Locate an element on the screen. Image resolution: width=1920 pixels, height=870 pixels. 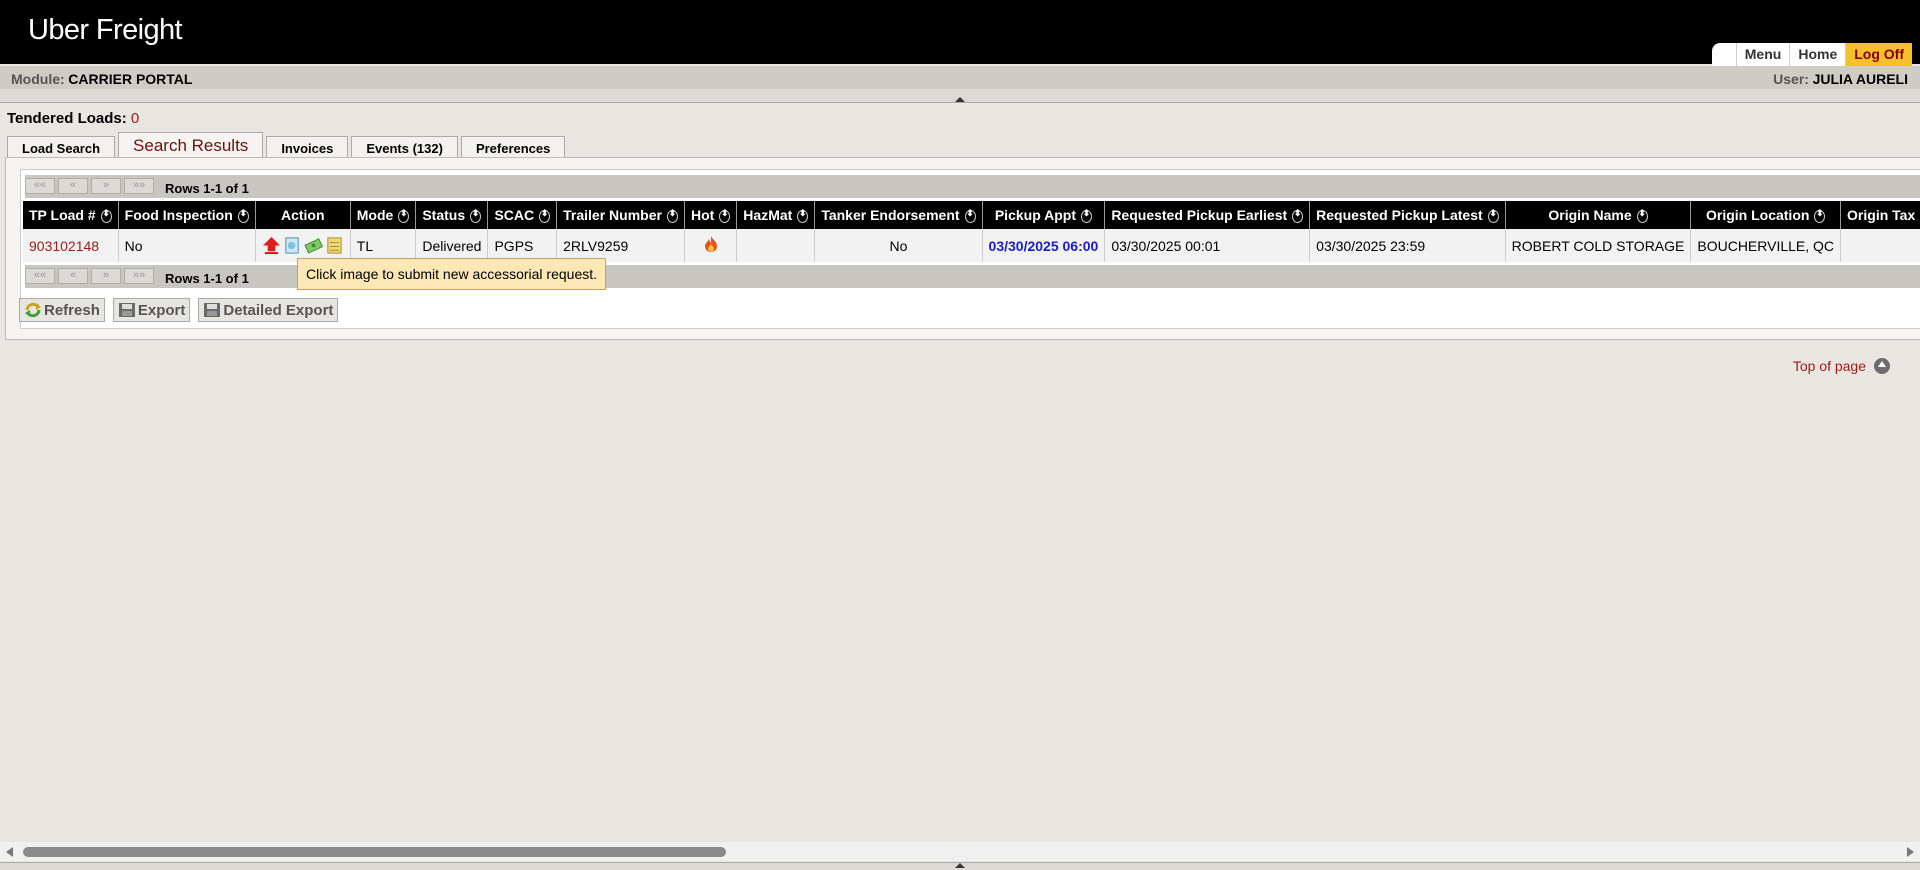
user-label: User: is located at coordinates (1791, 79).